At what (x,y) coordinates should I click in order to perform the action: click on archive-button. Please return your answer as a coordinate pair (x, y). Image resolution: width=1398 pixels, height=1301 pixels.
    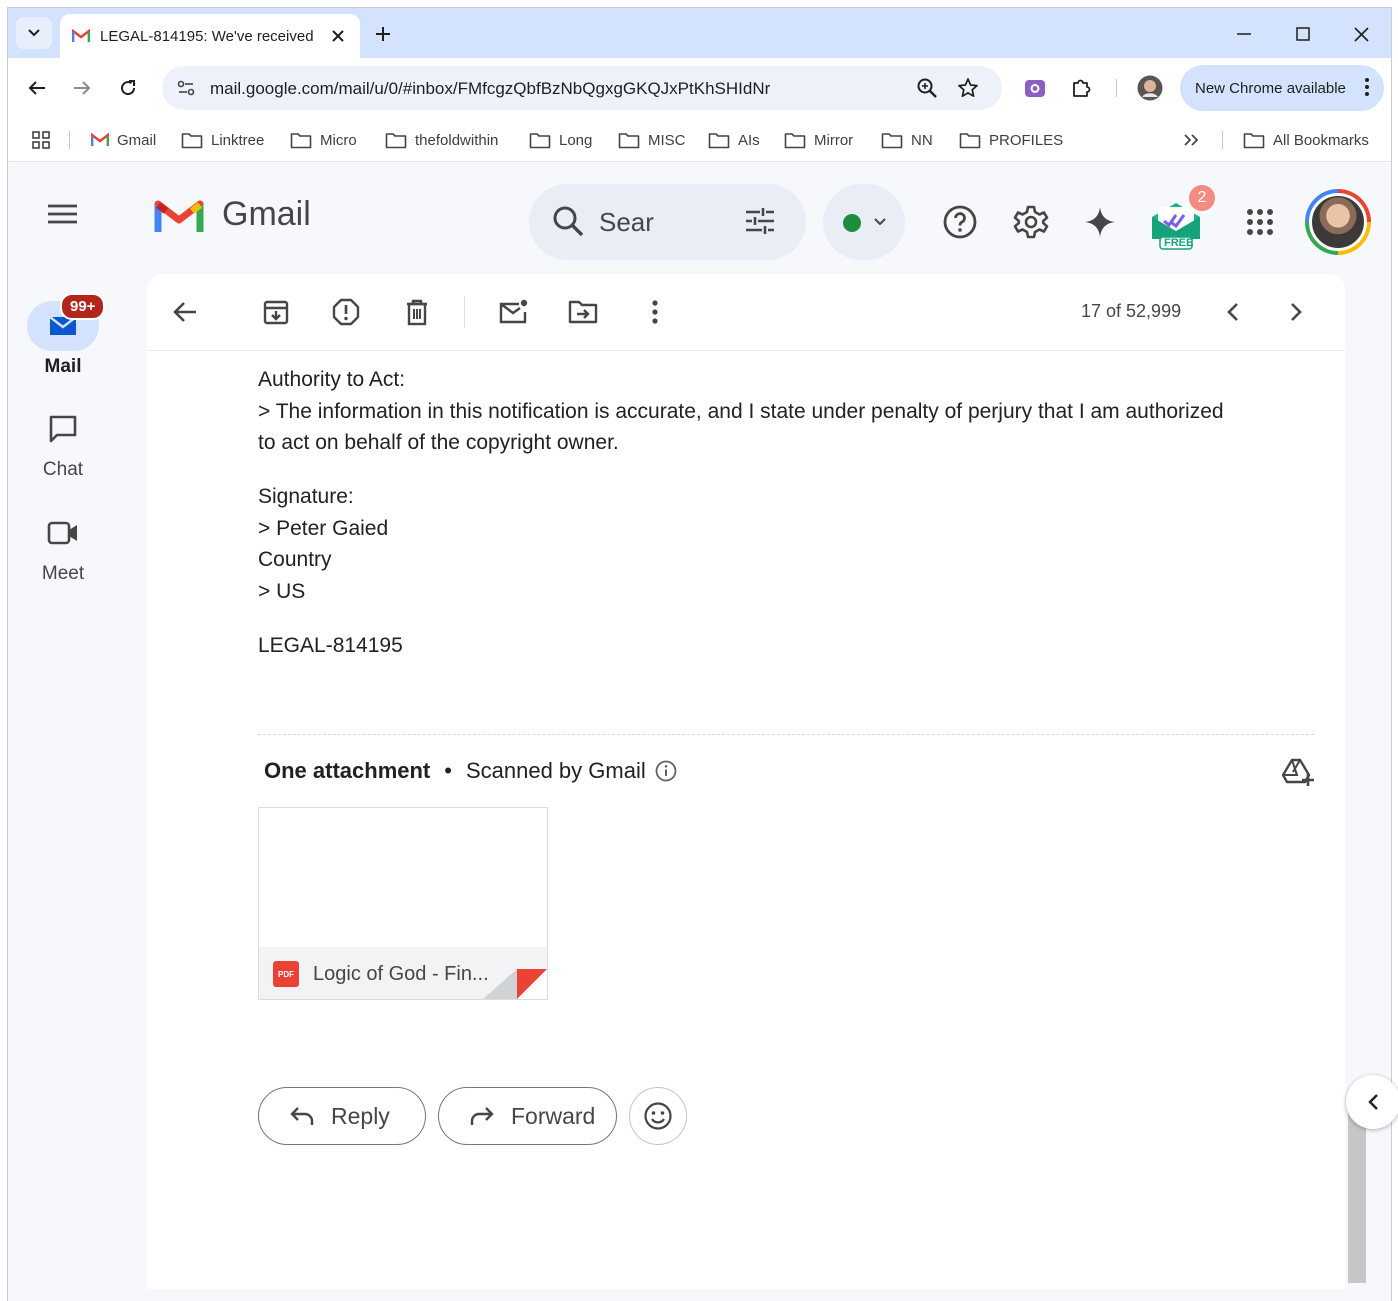
    Looking at the image, I should click on (276, 312).